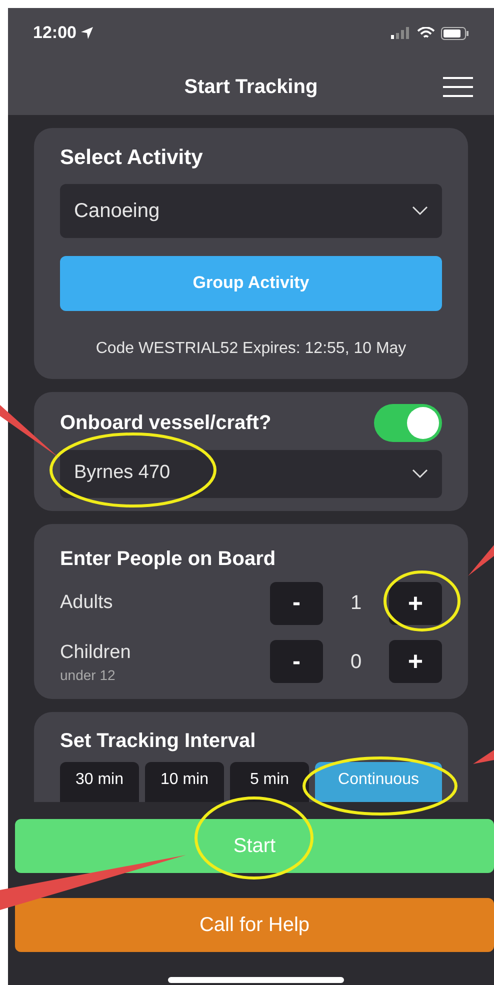 This screenshot has width=494, height=985. I want to click on location-arrow-icon, so click(87, 33).